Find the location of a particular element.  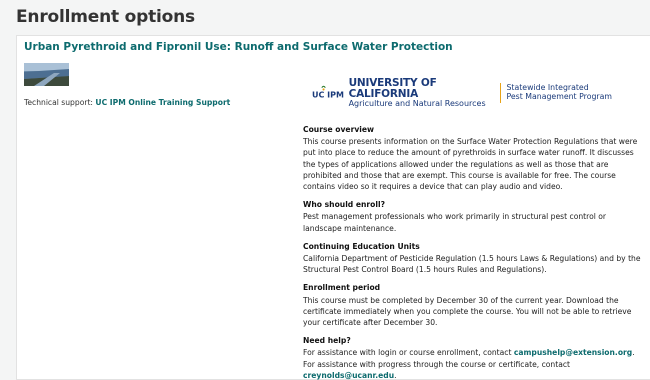

campushelp-email-link: campushelp@extension.org is located at coordinates (573, 352).